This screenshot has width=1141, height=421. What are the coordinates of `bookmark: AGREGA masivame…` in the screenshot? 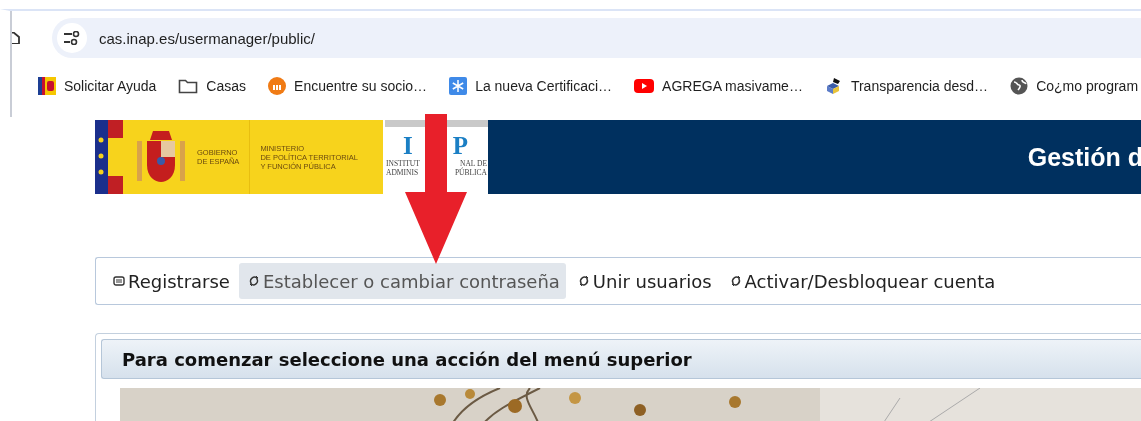 It's located at (718, 86).